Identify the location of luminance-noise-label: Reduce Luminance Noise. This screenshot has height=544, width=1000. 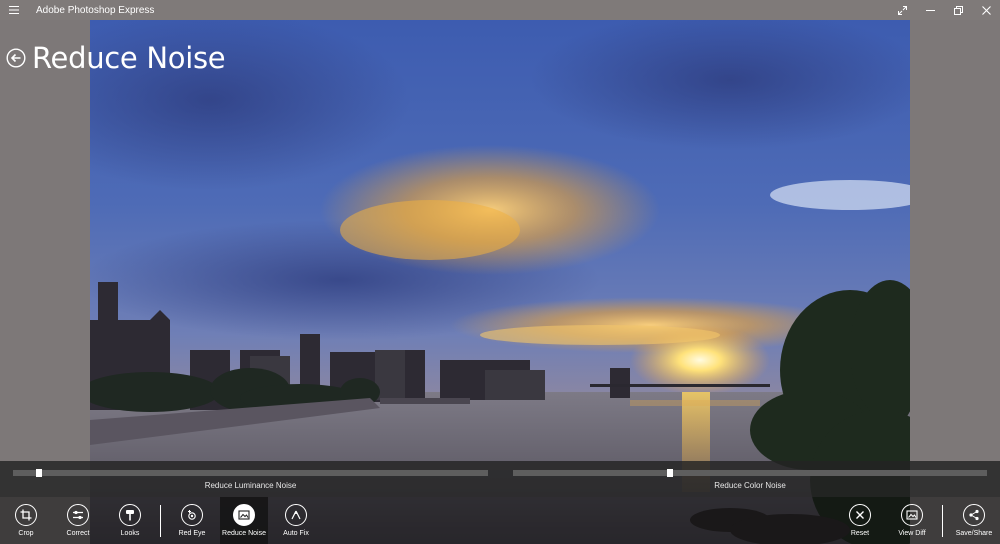
(250, 485).